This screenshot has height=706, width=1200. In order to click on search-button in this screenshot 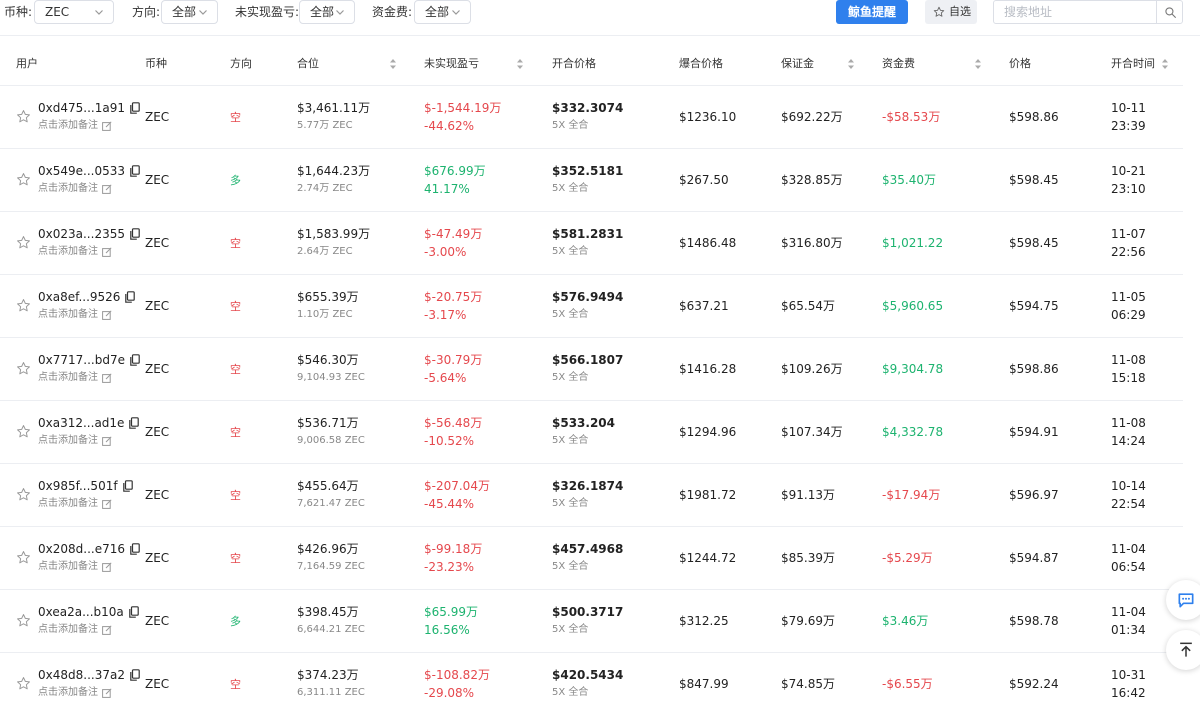, I will do `click(1169, 12)`.